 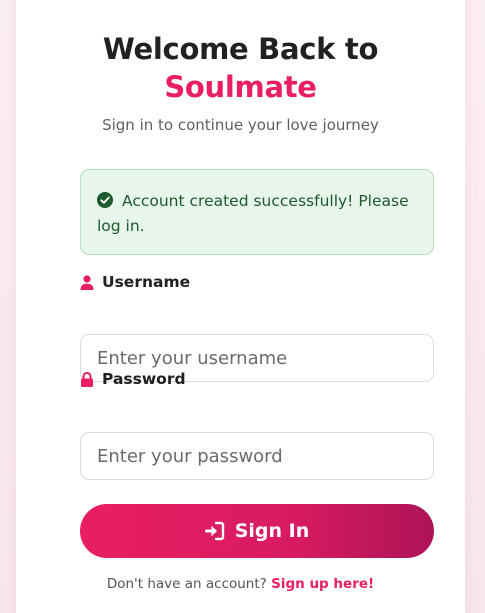 I want to click on signup-prompt-text: Don't have an account?, so click(x=186, y=584).